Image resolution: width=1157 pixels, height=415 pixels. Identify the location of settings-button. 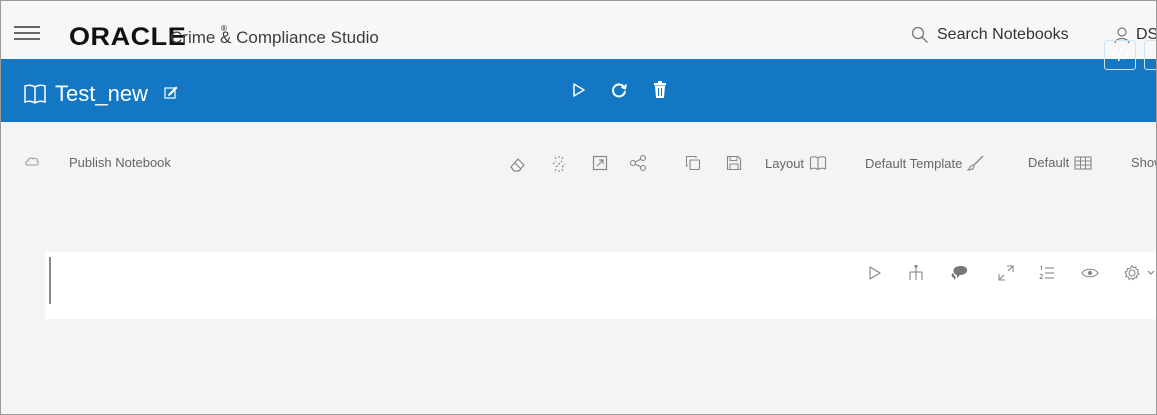
(1132, 273).